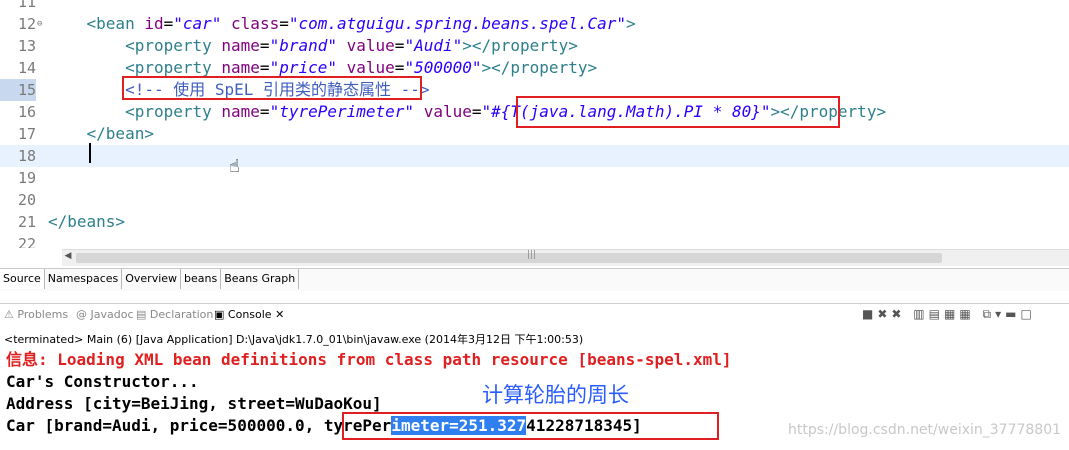 Image resolution: width=1069 pixels, height=450 pixels. I want to click on tab-console: ▣ Console ✕, so click(249, 314).